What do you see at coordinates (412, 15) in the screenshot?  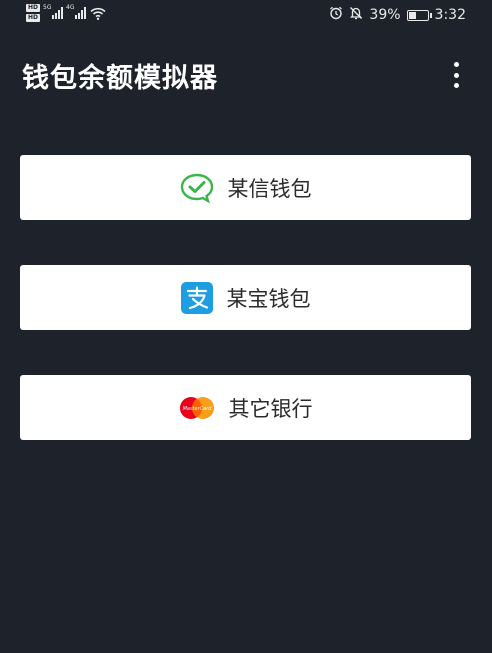 I see `battery-fill` at bounding box center [412, 15].